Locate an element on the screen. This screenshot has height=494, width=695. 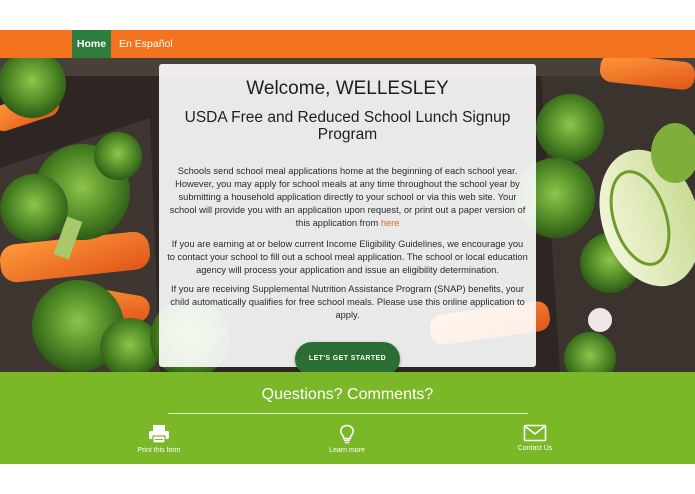
learn-more-label: Learn more is located at coordinates (347, 450).